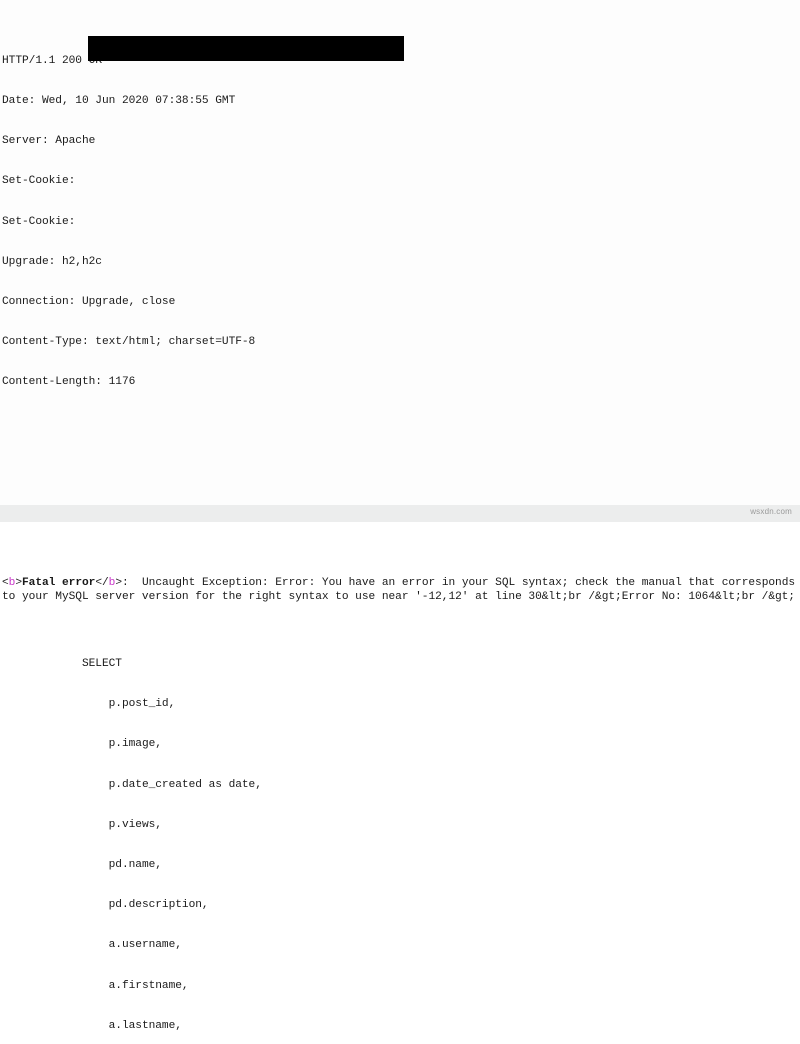  Describe the element at coordinates (62, 663) in the screenshot. I see `sql-line: SELECT` at that location.